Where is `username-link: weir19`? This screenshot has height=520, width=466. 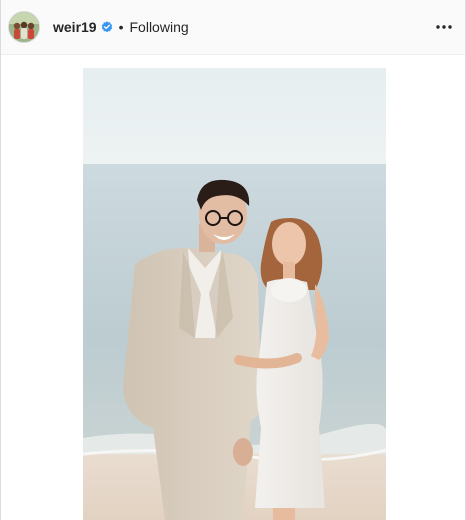 username-link: weir19 is located at coordinates (75, 27).